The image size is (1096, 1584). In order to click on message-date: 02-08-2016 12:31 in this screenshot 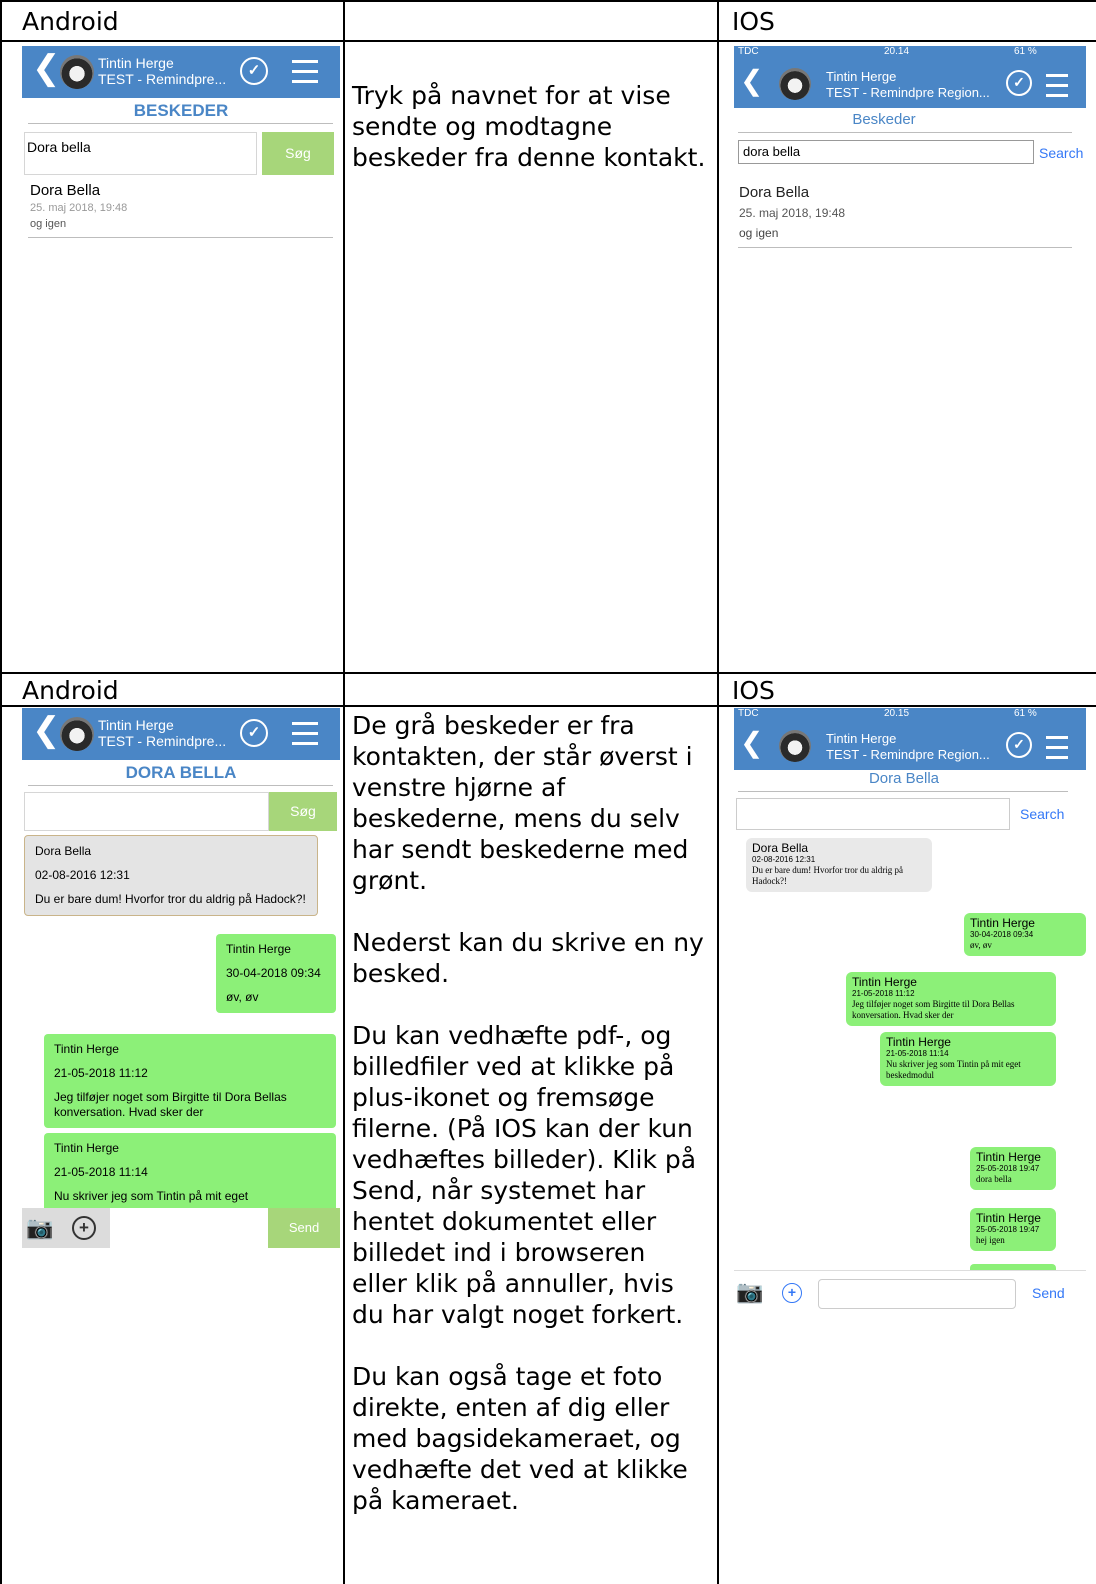, I will do `click(82, 875)`.